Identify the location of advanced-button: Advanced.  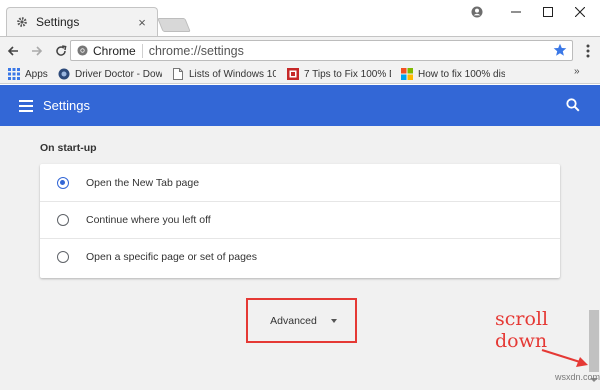
(301, 320).